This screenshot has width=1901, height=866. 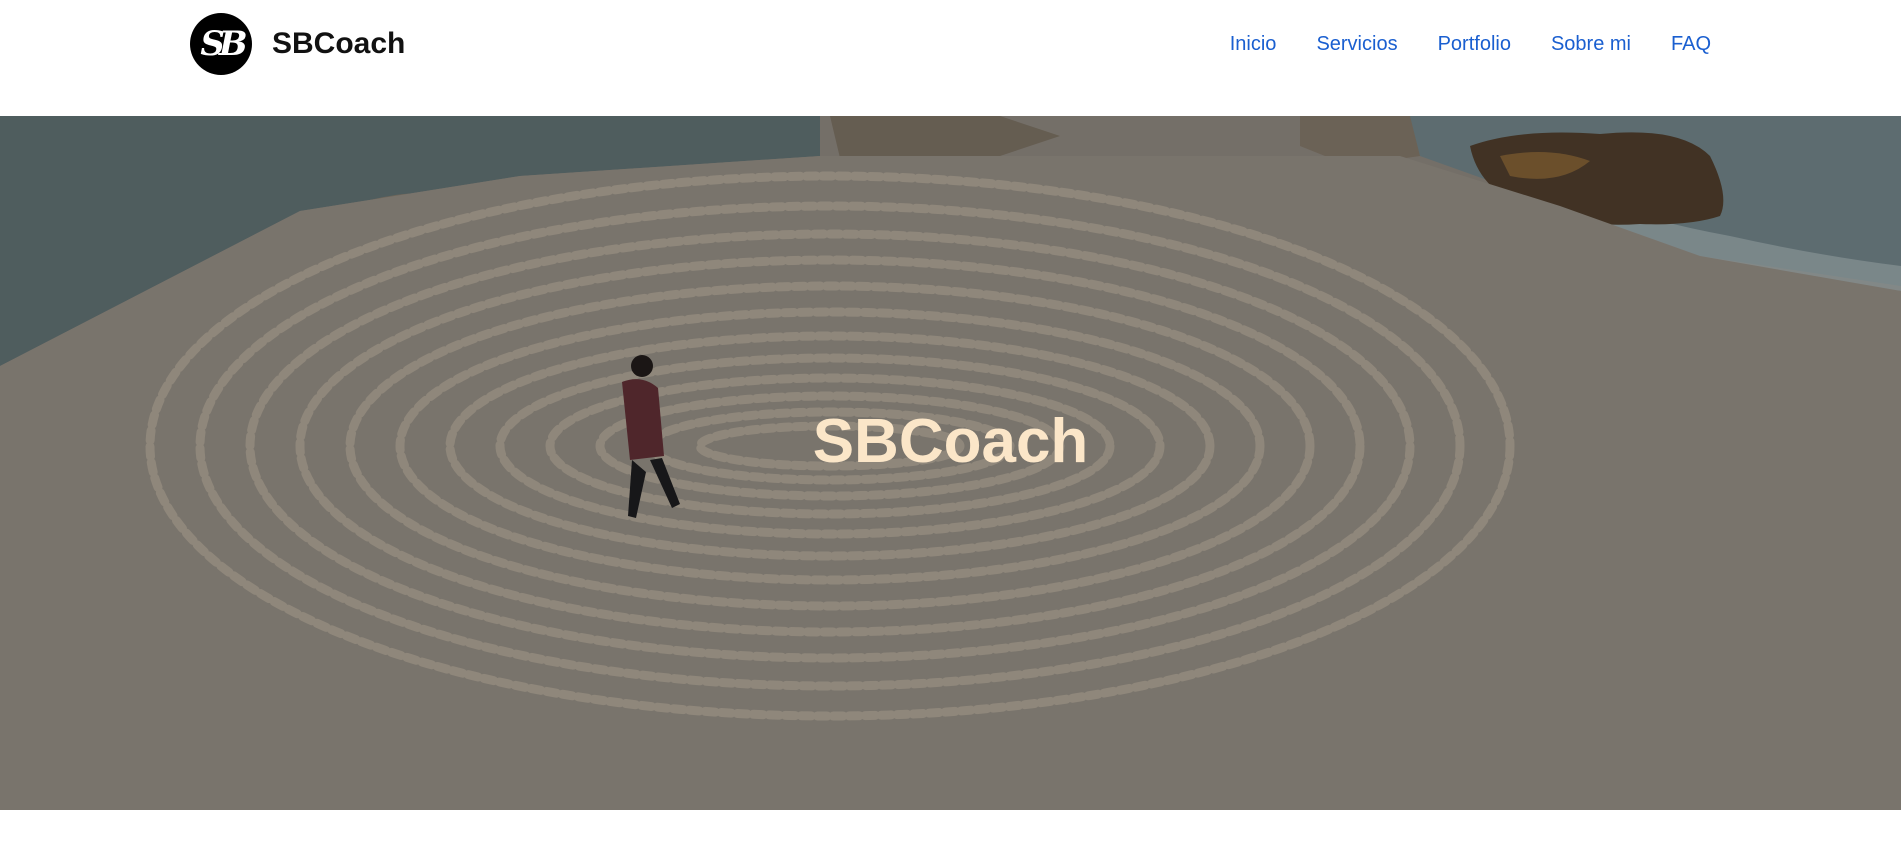 What do you see at coordinates (1591, 44) in the screenshot?
I see `nav-link-sobre-mi: Sobre mi` at bounding box center [1591, 44].